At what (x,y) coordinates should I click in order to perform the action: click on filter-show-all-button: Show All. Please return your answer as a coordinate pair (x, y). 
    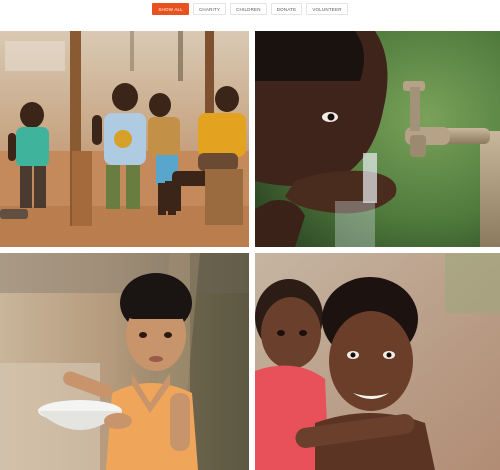
    Looking at the image, I should click on (170, 9).